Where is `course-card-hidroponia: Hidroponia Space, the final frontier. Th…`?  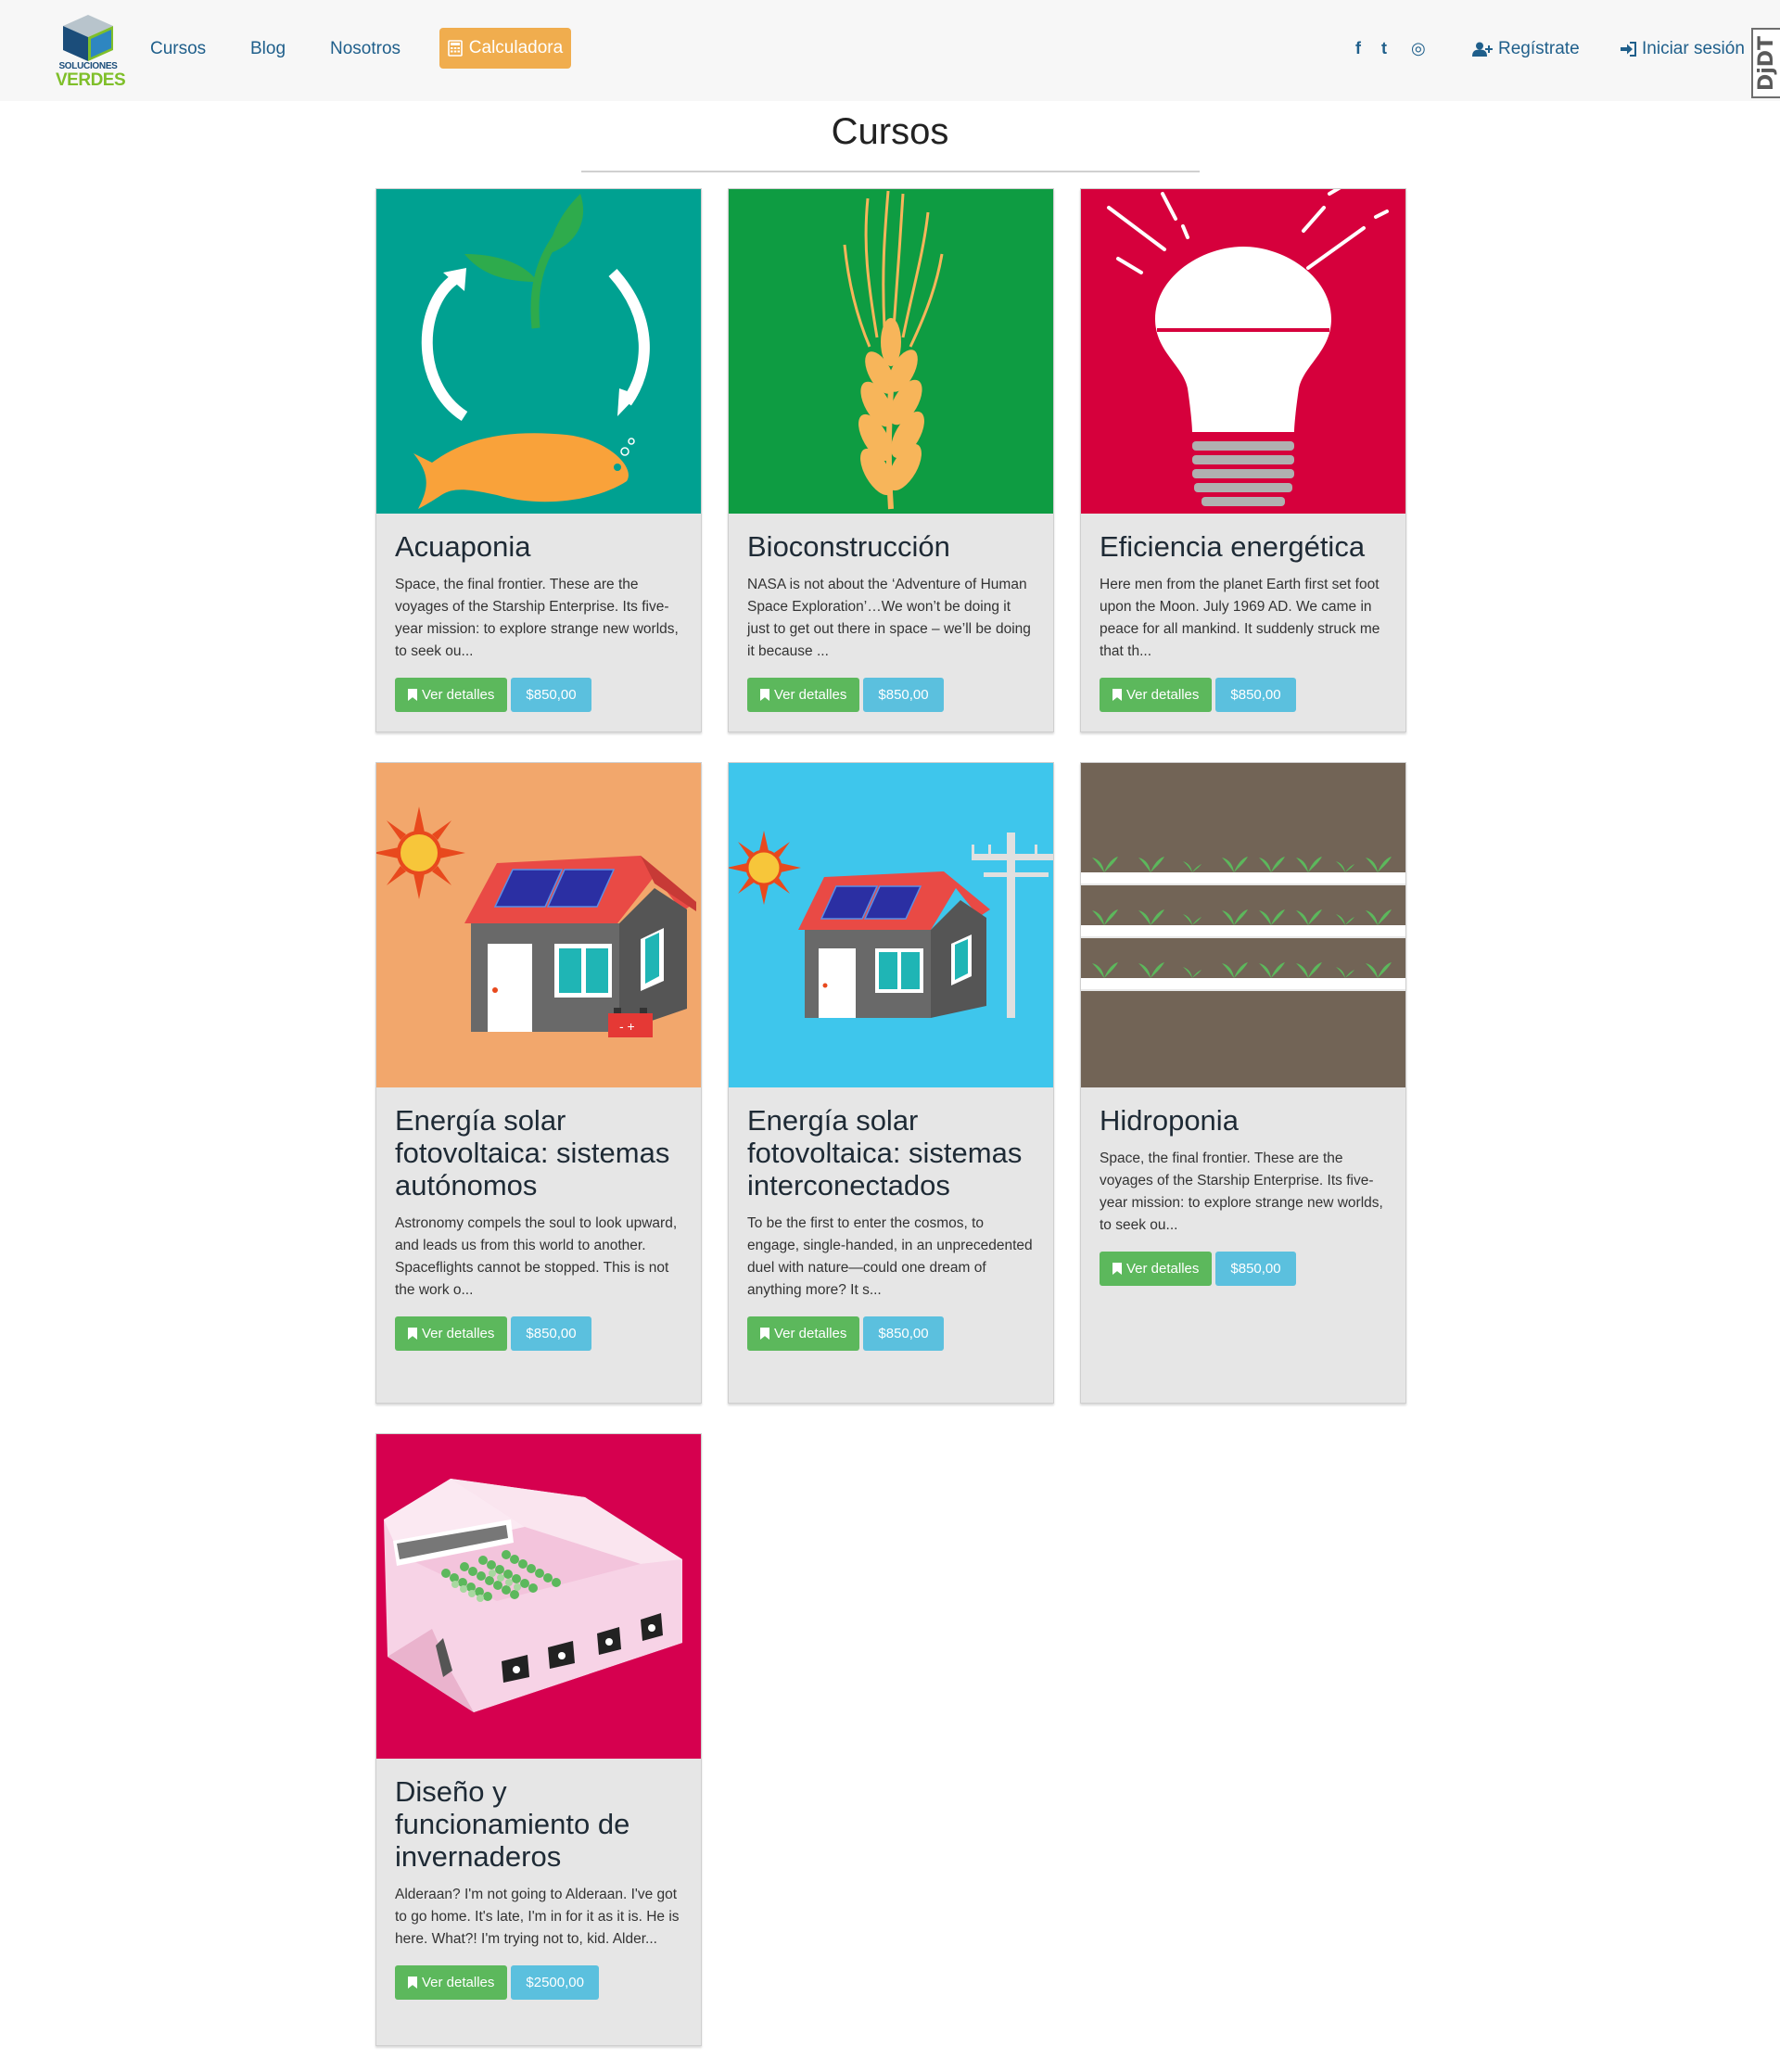 course-card-hidroponia: Hidroponia Space, the final frontier. Th… is located at coordinates (1243, 1083).